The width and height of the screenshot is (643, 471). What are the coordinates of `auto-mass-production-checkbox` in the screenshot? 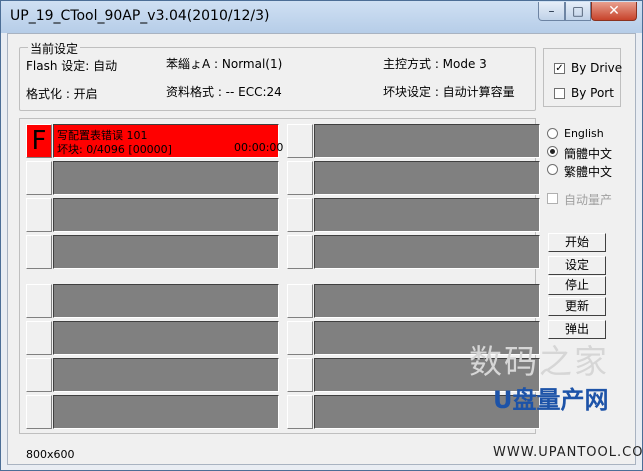 It's located at (552, 198).